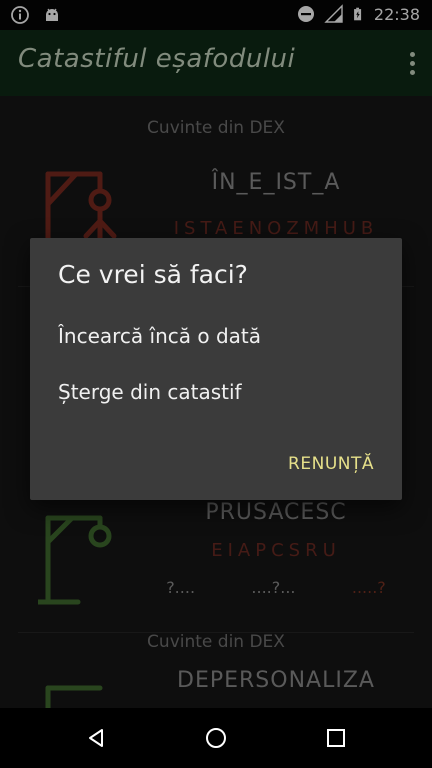 This screenshot has width=432, height=768. What do you see at coordinates (96, 738) in the screenshot?
I see `back-icon` at bounding box center [96, 738].